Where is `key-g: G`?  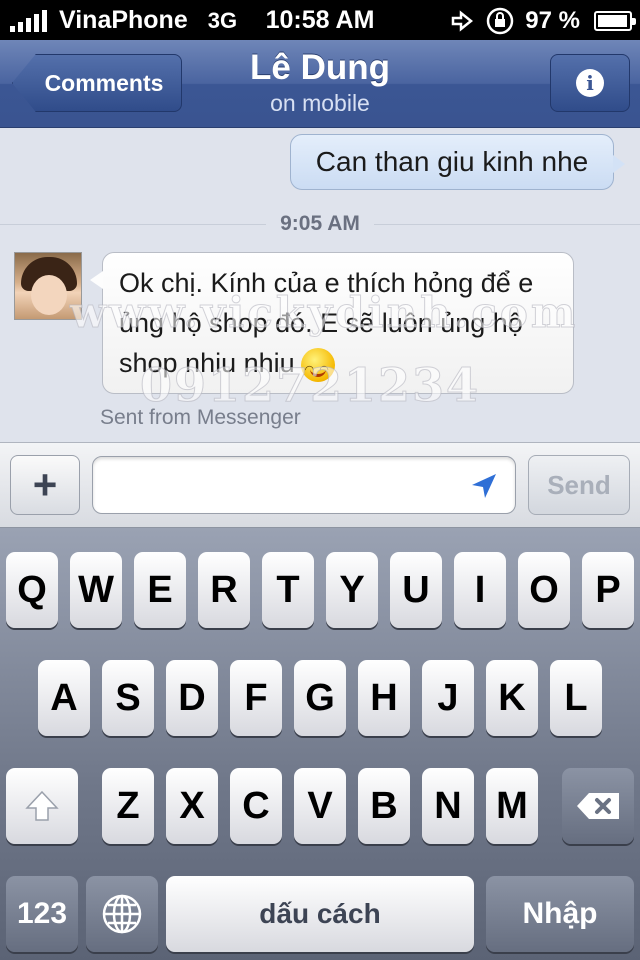 key-g: G is located at coordinates (320, 698).